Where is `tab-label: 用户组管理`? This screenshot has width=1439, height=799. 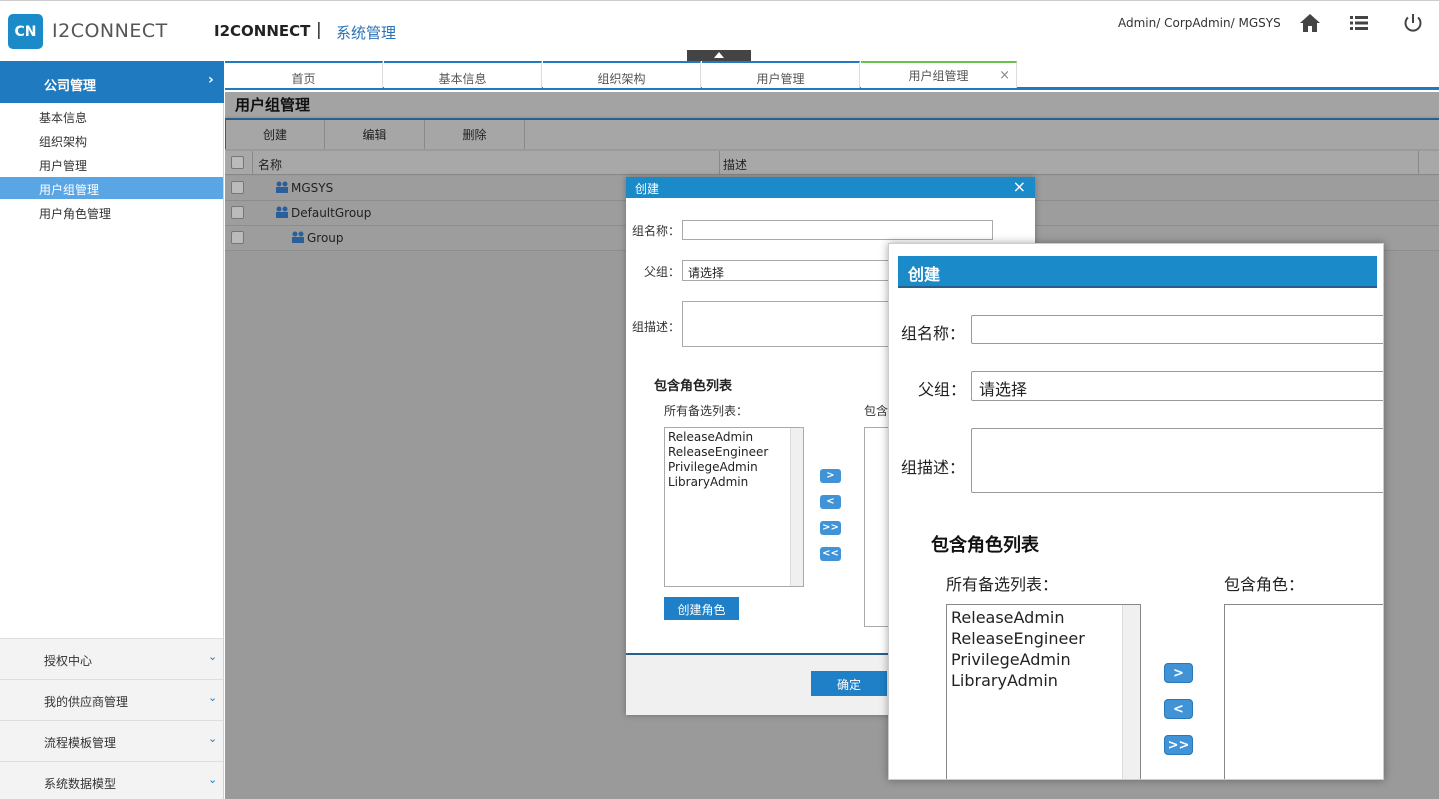 tab-label: 用户组管理 is located at coordinates (938, 76).